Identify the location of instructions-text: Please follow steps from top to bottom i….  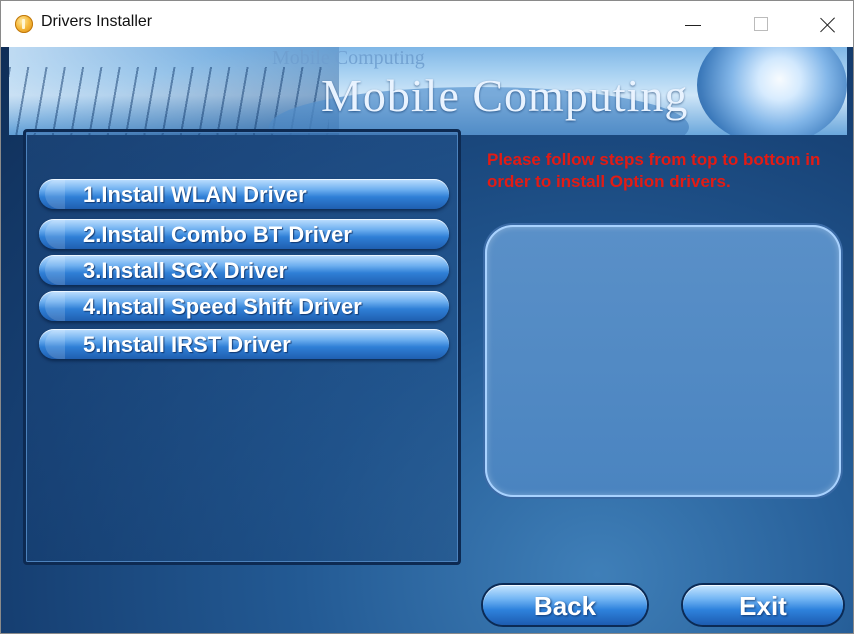
(654, 170).